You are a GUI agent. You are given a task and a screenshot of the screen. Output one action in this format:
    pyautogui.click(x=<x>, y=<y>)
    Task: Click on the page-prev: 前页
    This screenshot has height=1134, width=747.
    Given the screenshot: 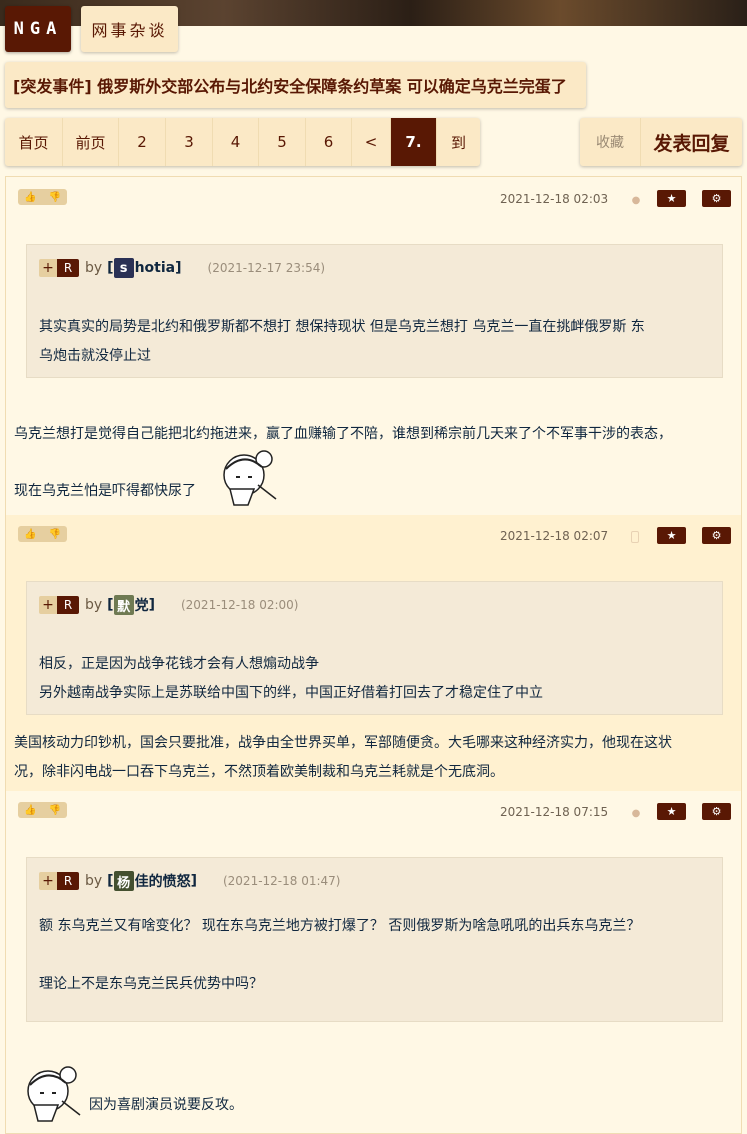 What is the action you would take?
    pyautogui.click(x=91, y=142)
    